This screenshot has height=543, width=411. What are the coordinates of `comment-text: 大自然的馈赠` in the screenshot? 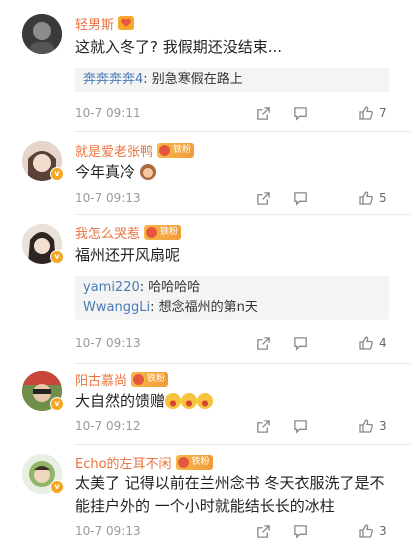 It's located at (232, 401).